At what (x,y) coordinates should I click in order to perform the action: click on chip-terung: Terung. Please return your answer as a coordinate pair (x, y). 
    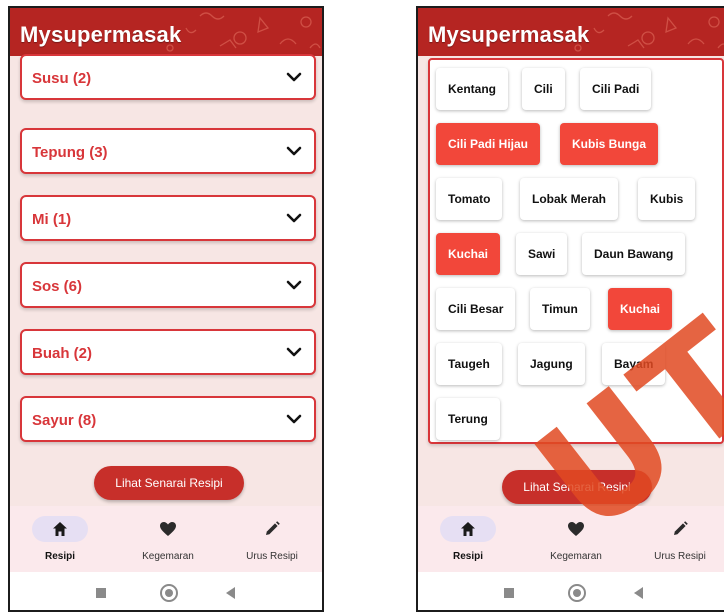
    Looking at the image, I should click on (468, 419).